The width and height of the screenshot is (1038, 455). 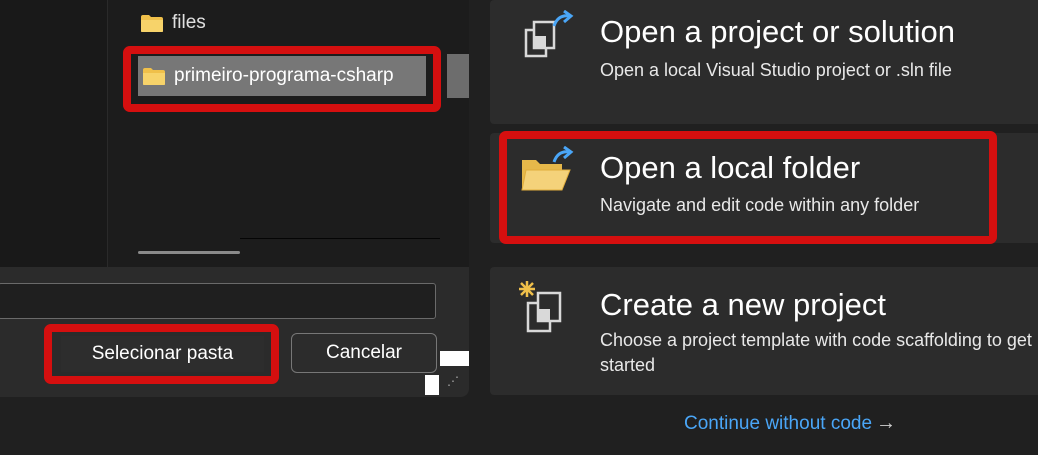 What do you see at coordinates (189, 22) in the screenshot?
I see `tree-item-label: files` at bounding box center [189, 22].